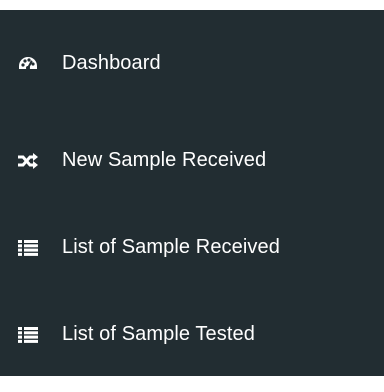 The image size is (384, 392). I want to click on sidebar-item-label: List of Sample Received, so click(171, 247).